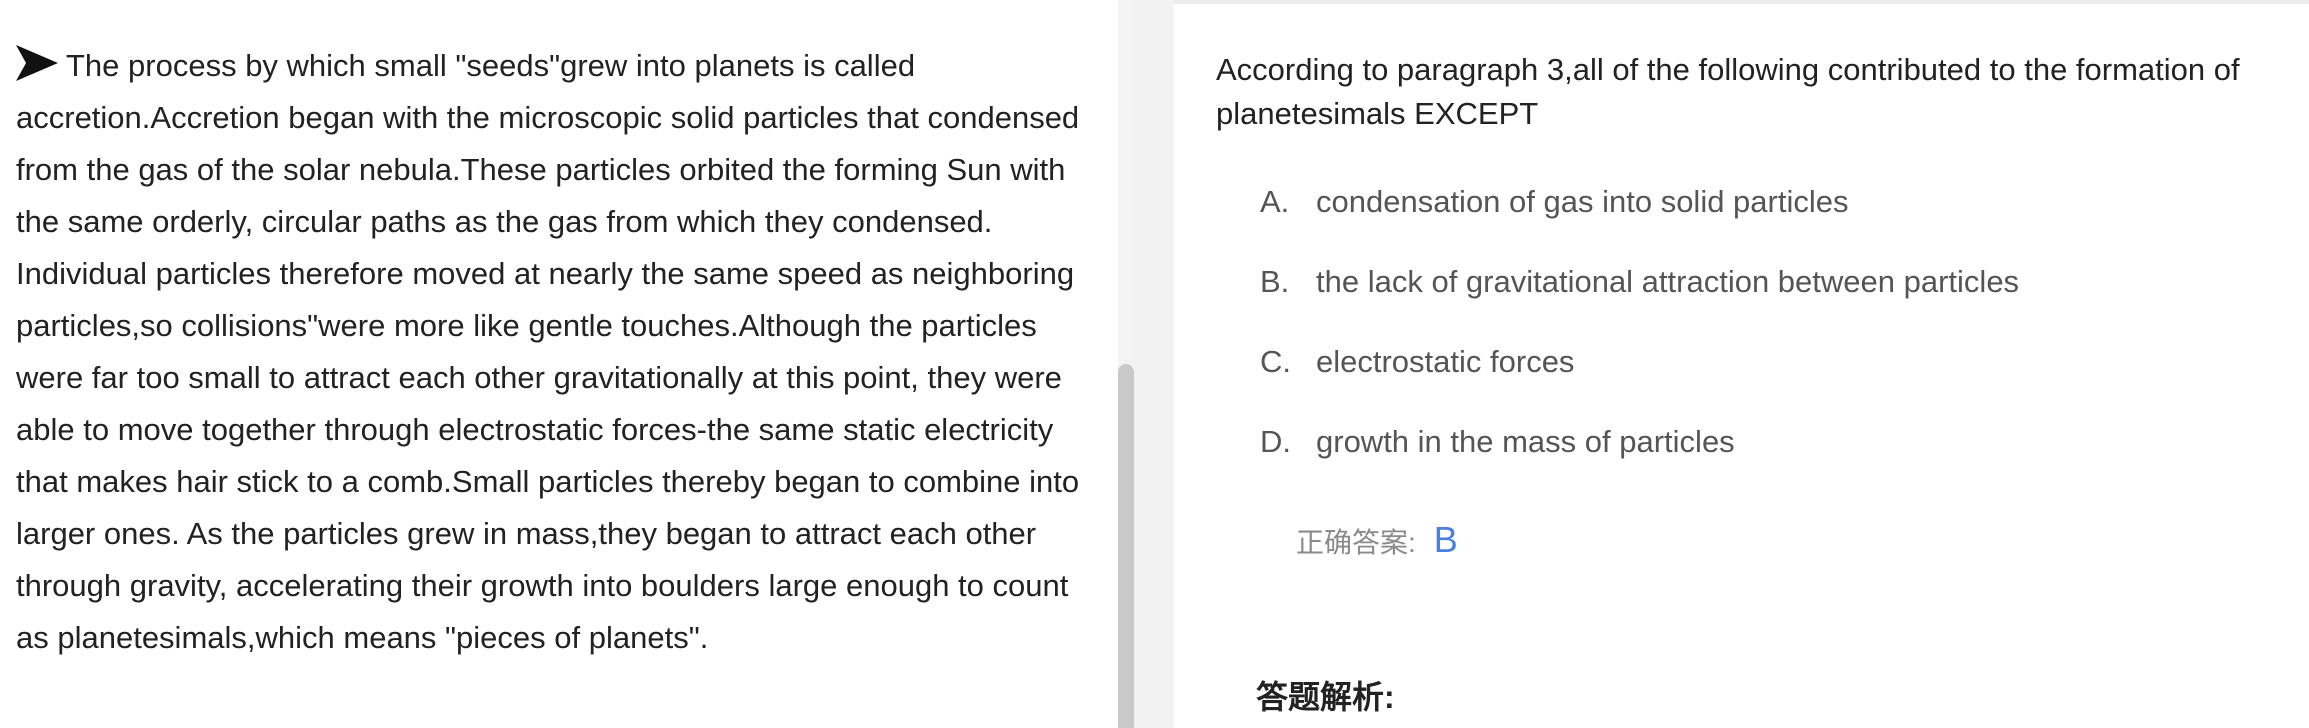 The width and height of the screenshot is (2309, 728). I want to click on option-text: condensation of gas into solid particles, so click(1582, 201).